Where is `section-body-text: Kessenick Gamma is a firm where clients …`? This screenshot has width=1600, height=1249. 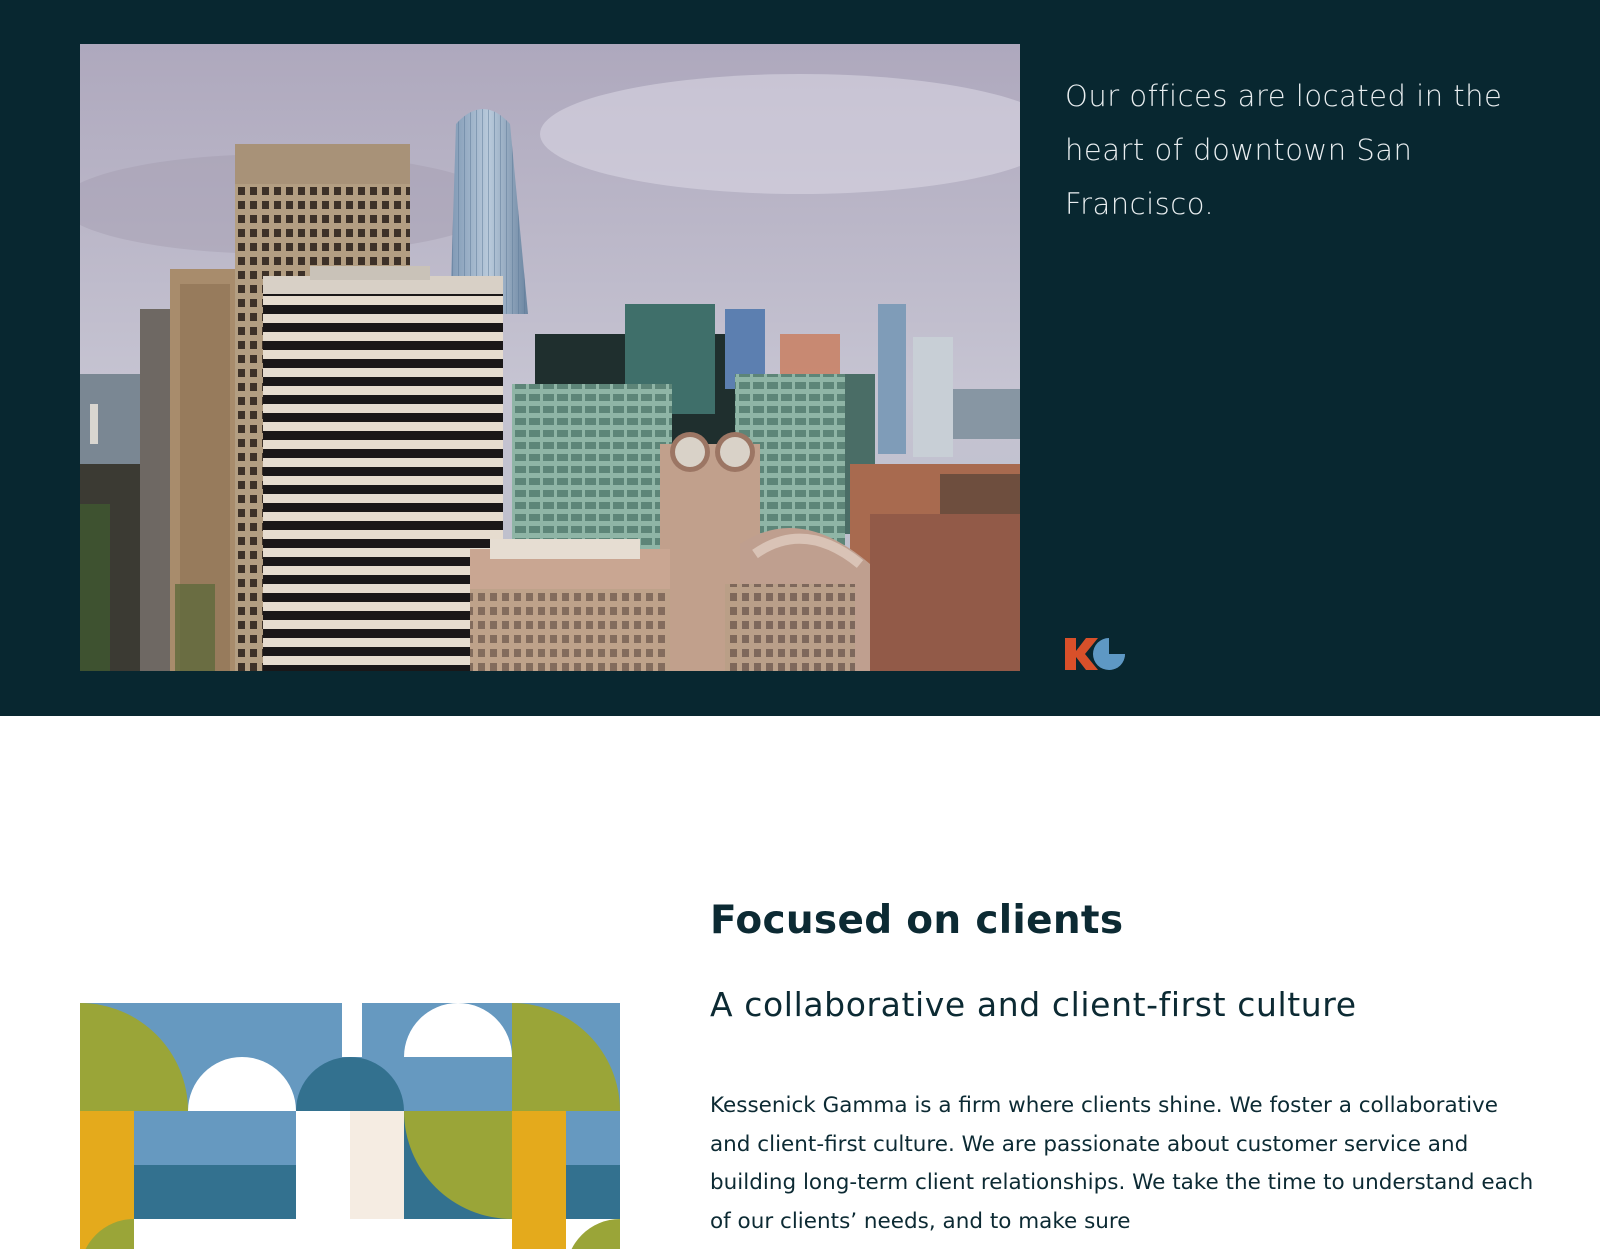 section-body-text: Kessenick Gamma is a firm where clients … is located at coordinates (1122, 1163).